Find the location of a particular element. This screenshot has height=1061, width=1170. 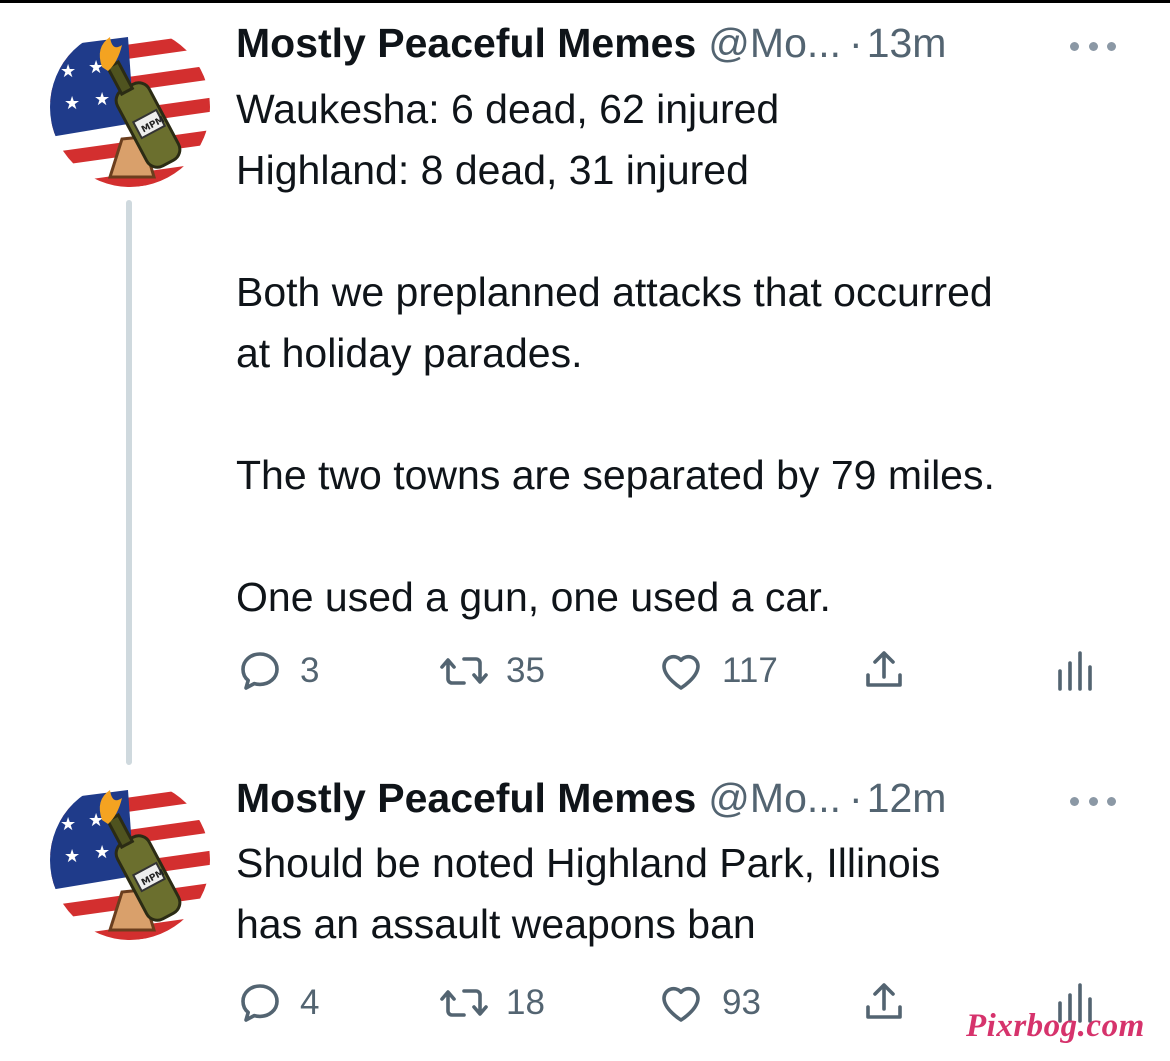

retweet-count: 35 is located at coordinates (525, 670).